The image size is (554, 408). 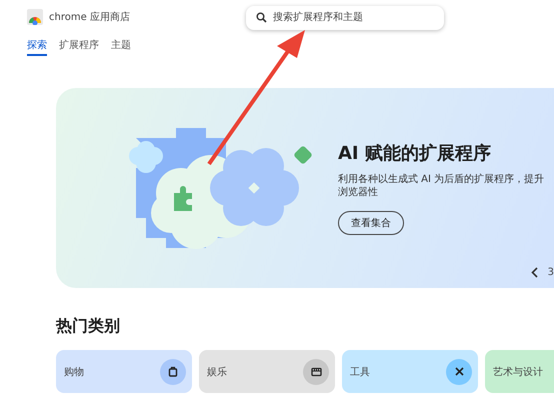 I want to click on view-collection-button: 查看集合, so click(x=371, y=223).